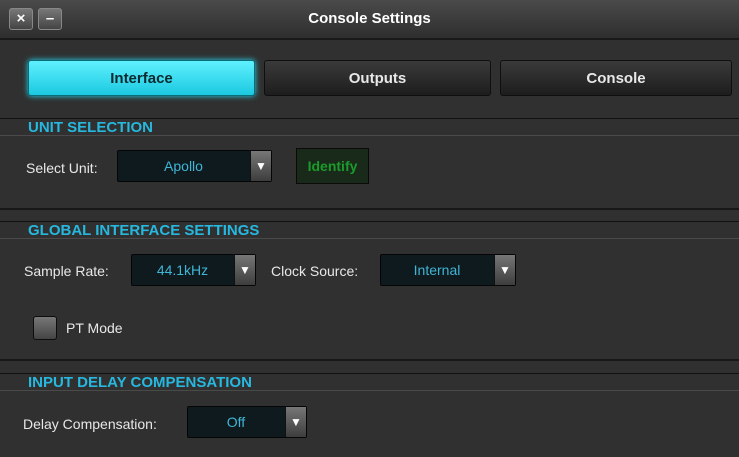 This screenshot has height=457, width=739. I want to click on clock-source-value: Internal, so click(437, 270).